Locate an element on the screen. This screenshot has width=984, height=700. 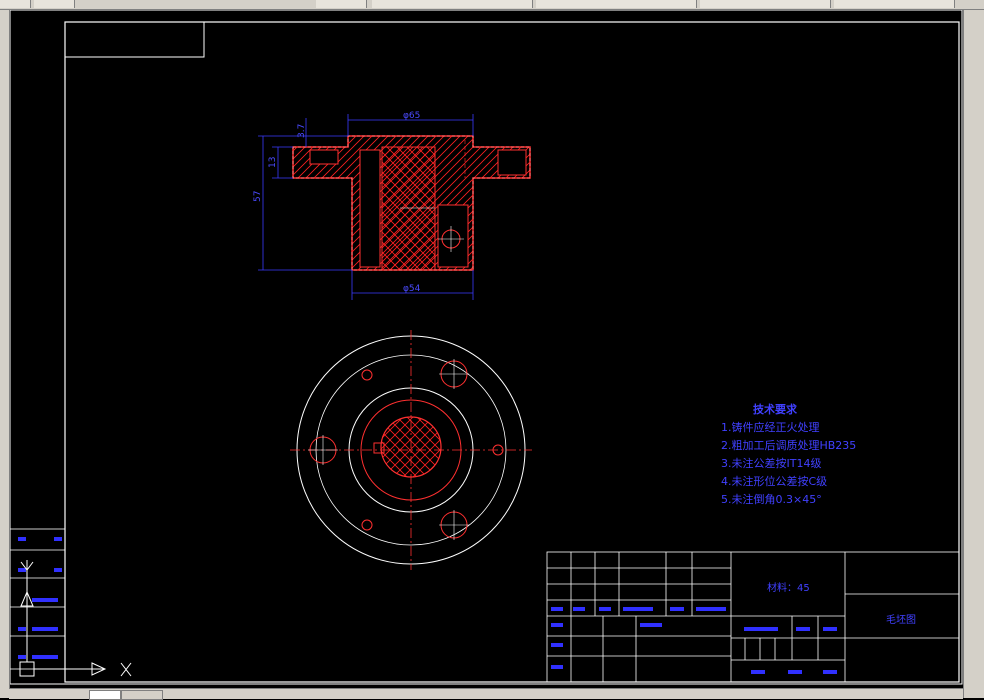
tab-model is located at coordinates (105, 695).